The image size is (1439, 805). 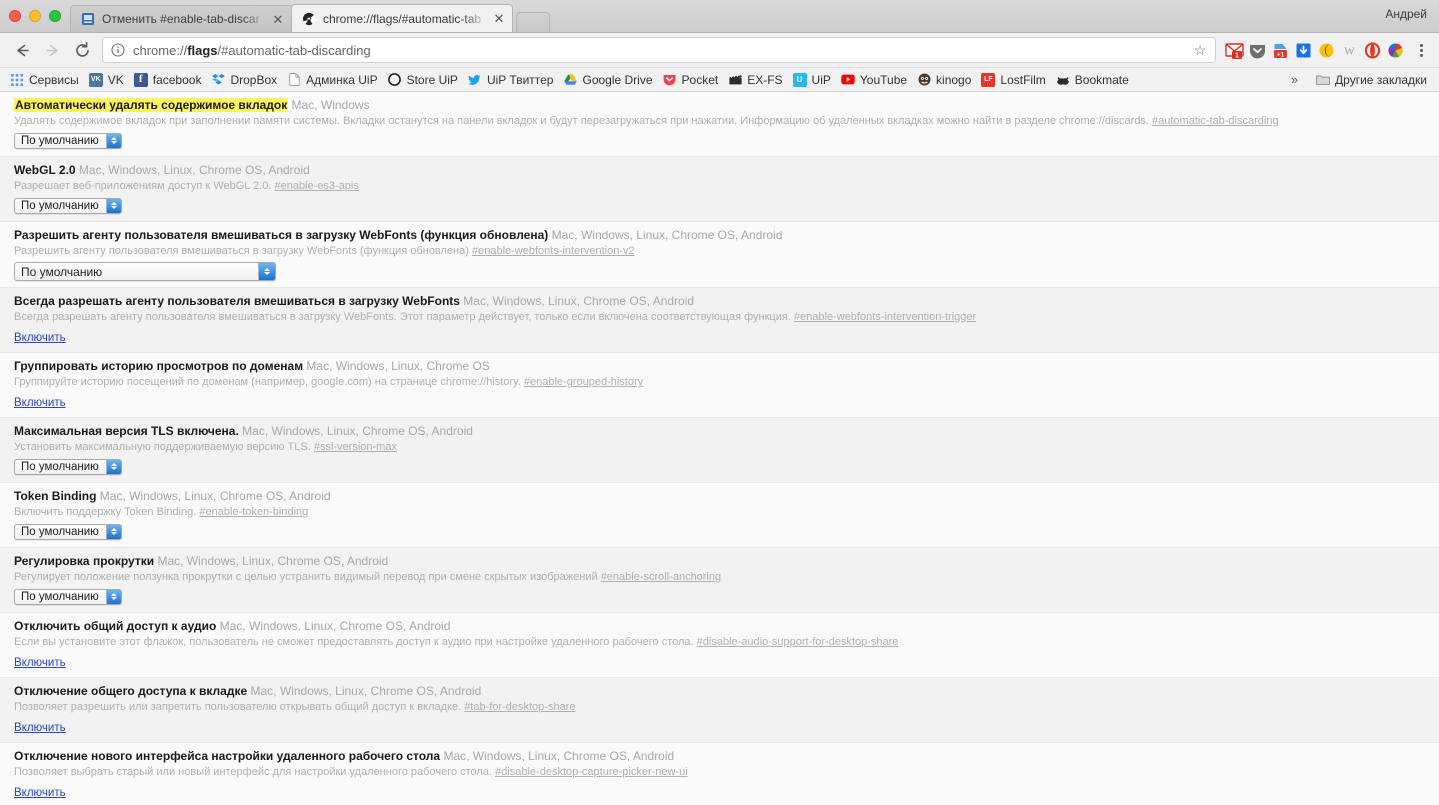 What do you see at coordinates (945, 80) in the screenshot?
I see `bookmark-item-kinogo: kinogo` at bounding box center [945, 80].